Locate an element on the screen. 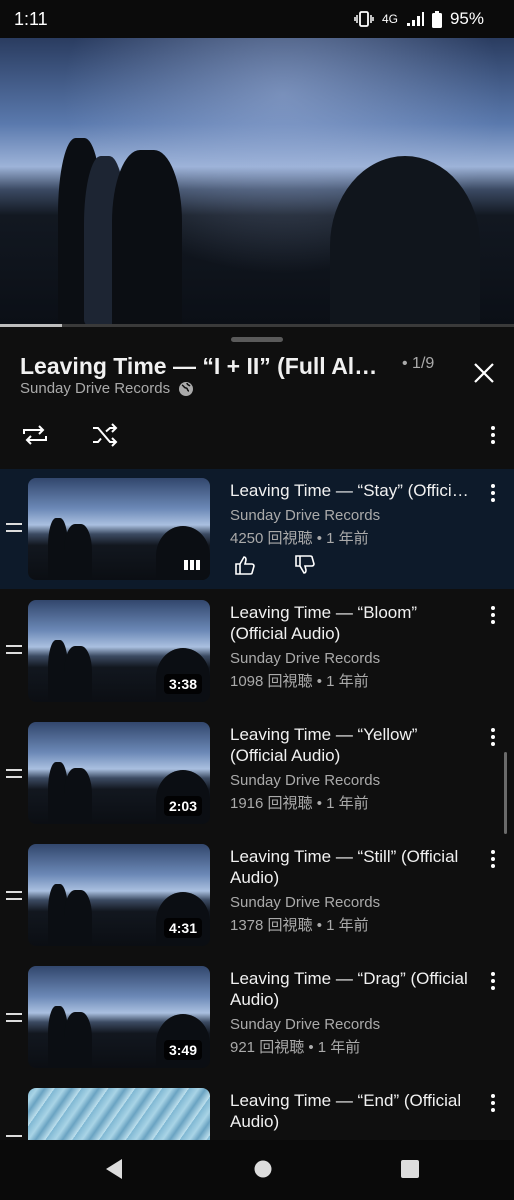 This screenshot has height=1200, width=514. video-thumbnail: 3:38 is located at coordinates (119, 651).